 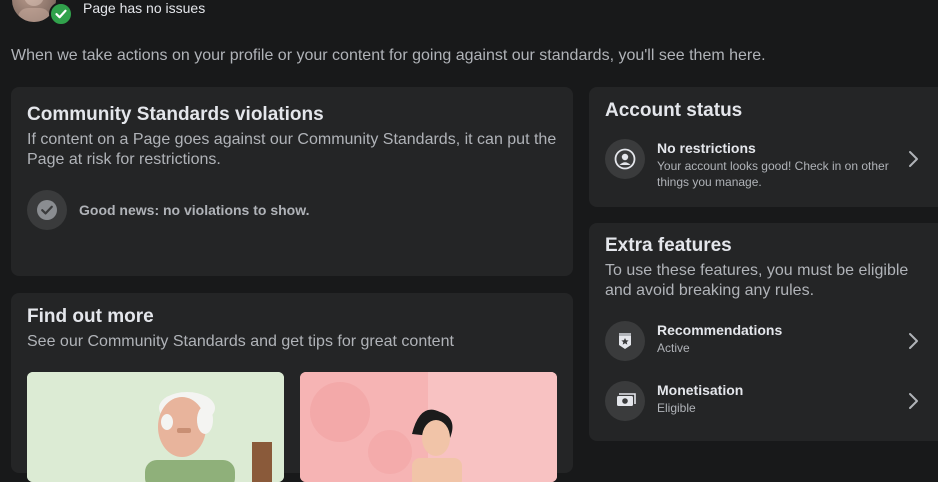 I want to click on elderly-man-illustration, so click(x=155, y=427).